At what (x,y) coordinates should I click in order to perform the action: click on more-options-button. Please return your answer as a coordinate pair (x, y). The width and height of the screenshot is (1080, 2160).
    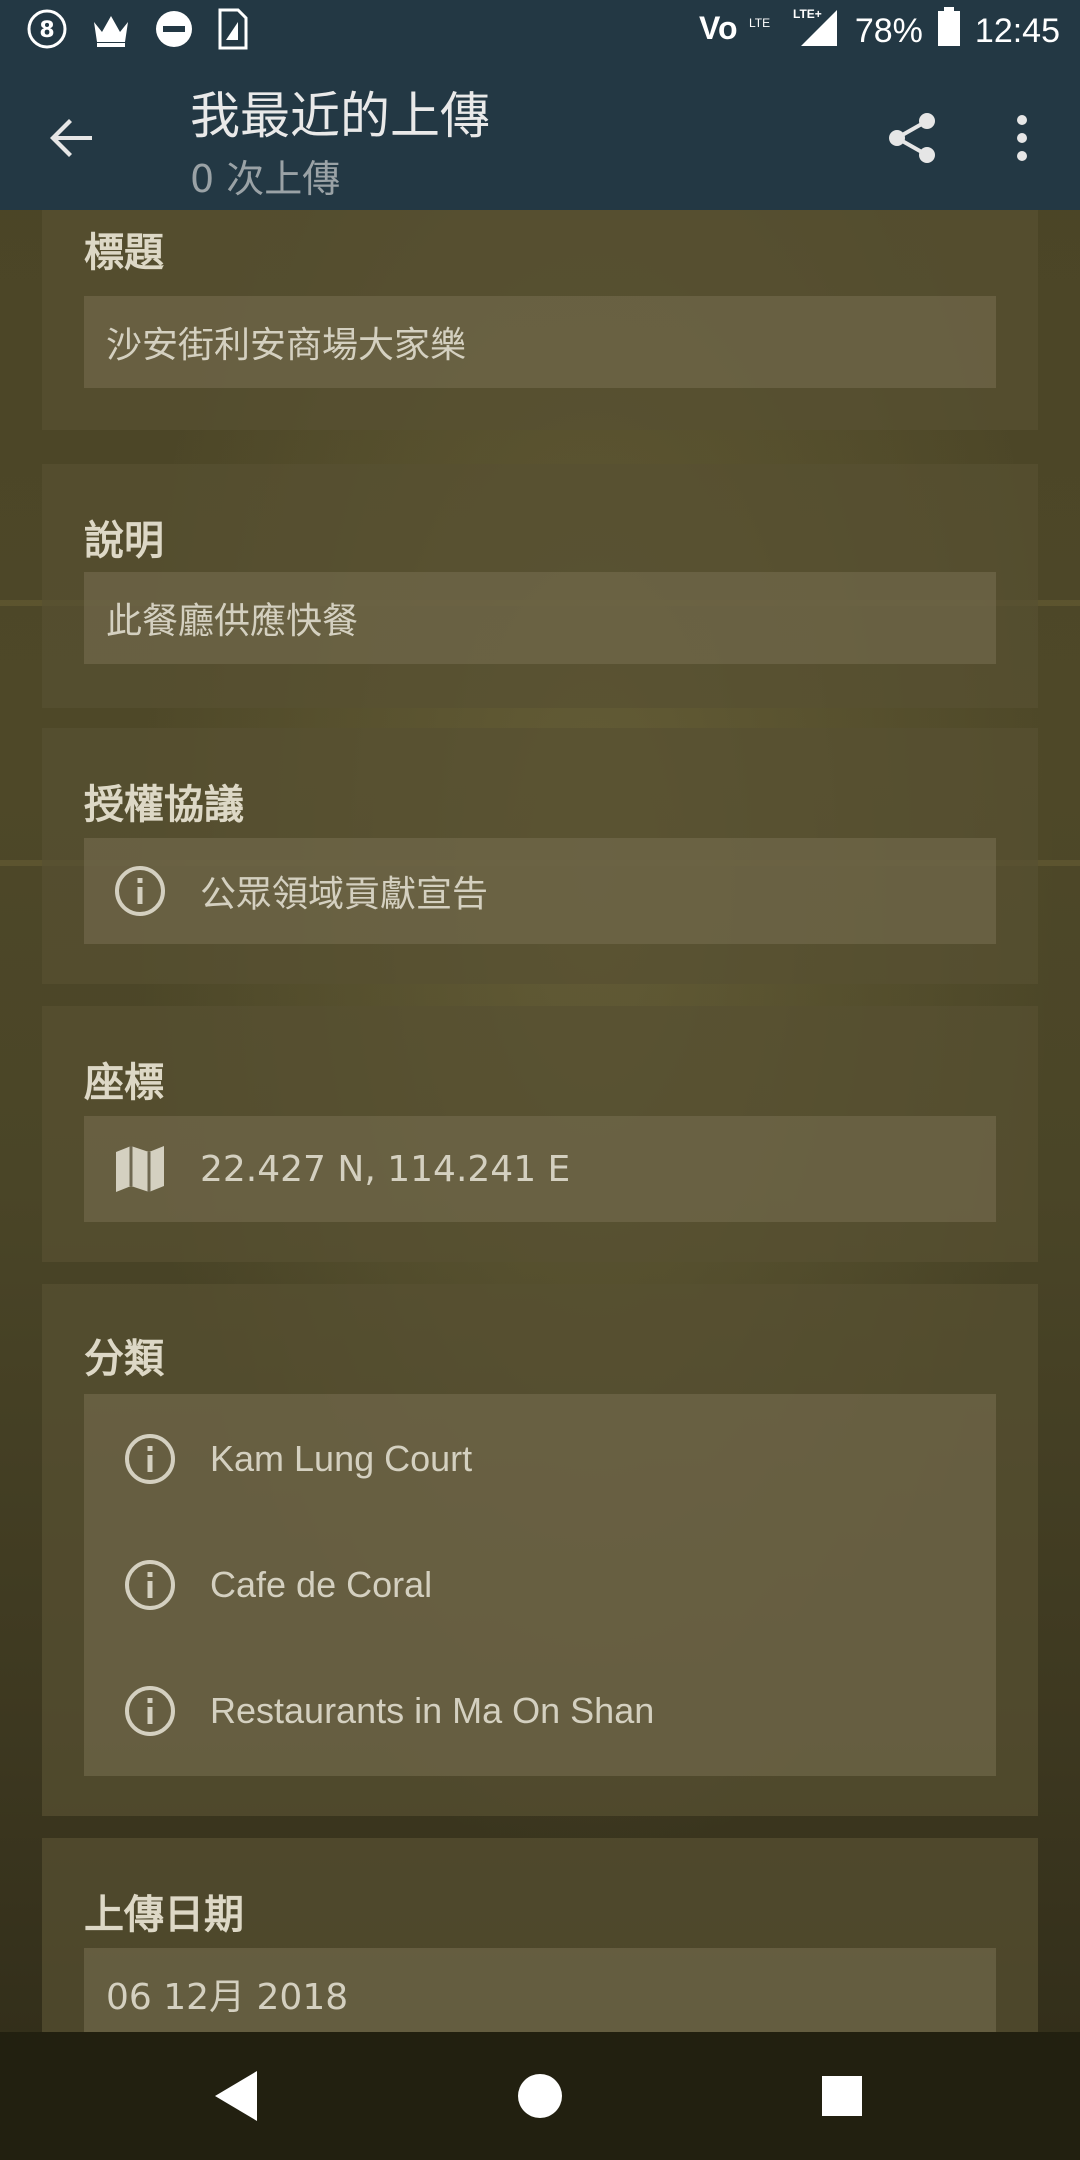
    Looking at the image, I should click on (1022, 138).